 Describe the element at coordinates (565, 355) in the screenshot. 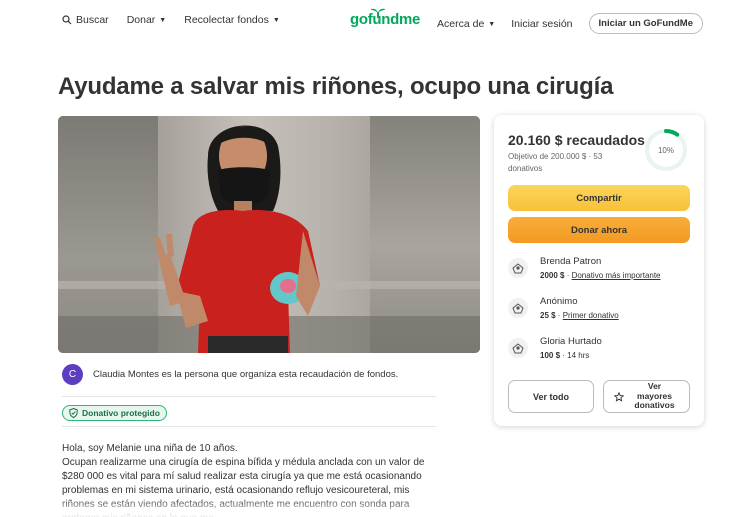

I see `donation-meta: 100 $ · 14 hrs` at that location.